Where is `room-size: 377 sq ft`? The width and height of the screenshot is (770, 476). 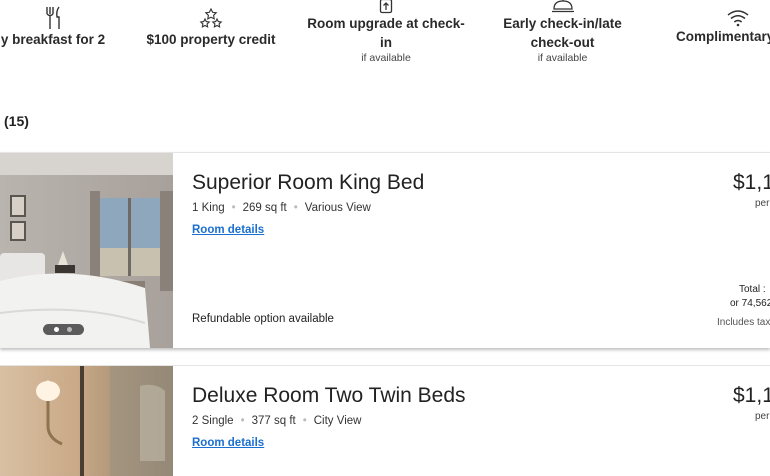
room-size: 377 sq ft is located at coordinates (273, 421).